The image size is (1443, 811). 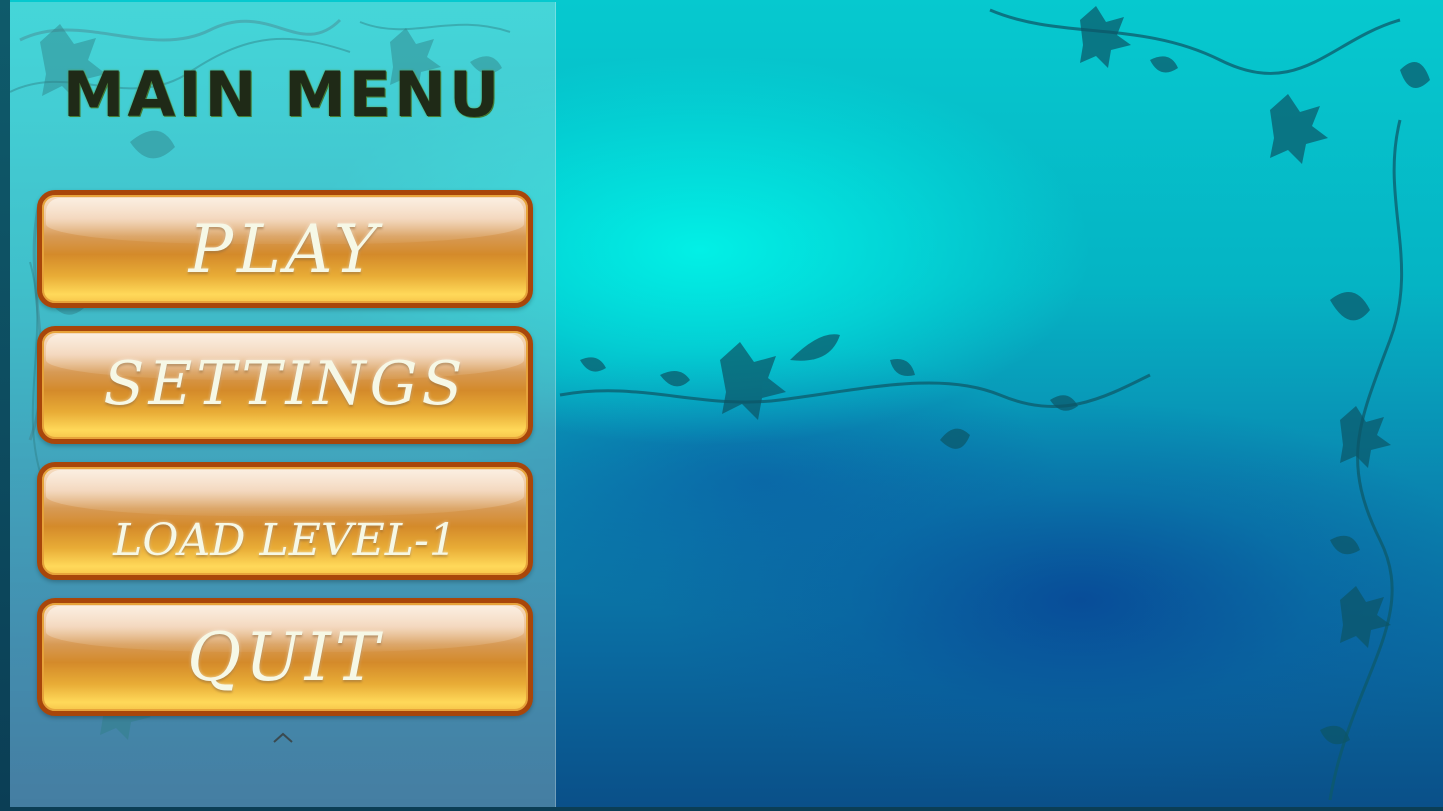 I want to click on play-button: PLAY, so click(x=285, y=249).